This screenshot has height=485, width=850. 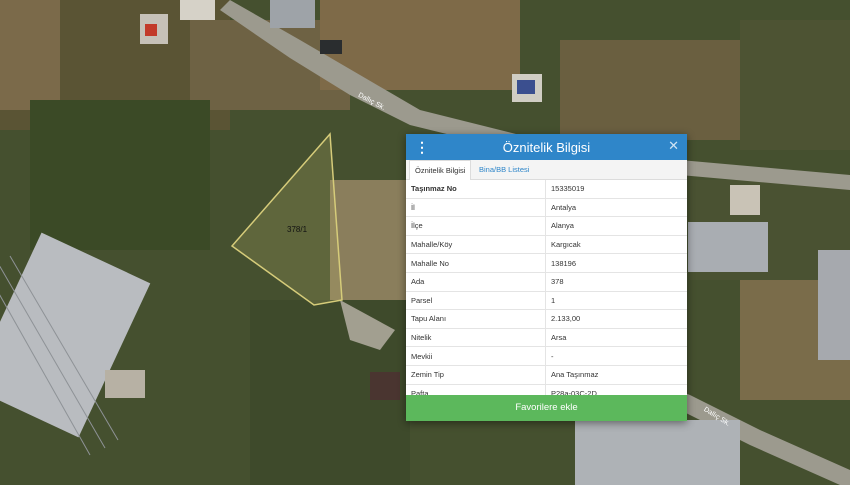 I want to click on table-row: Mahalle/Köy Kargıcak, so click(x=546, y=245).